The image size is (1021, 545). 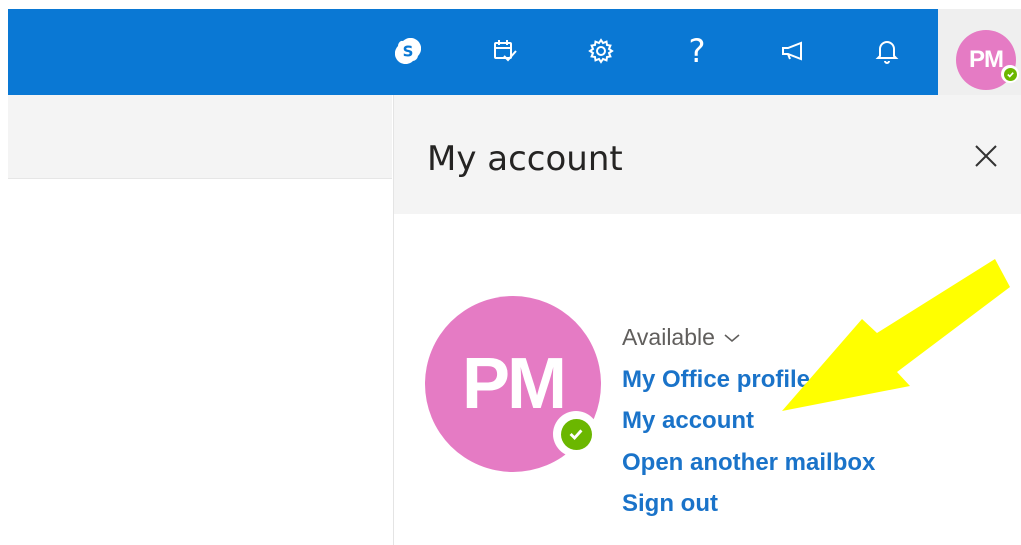 I want to click on presence-status-dropdown: Available, so click(x=681, y=337).